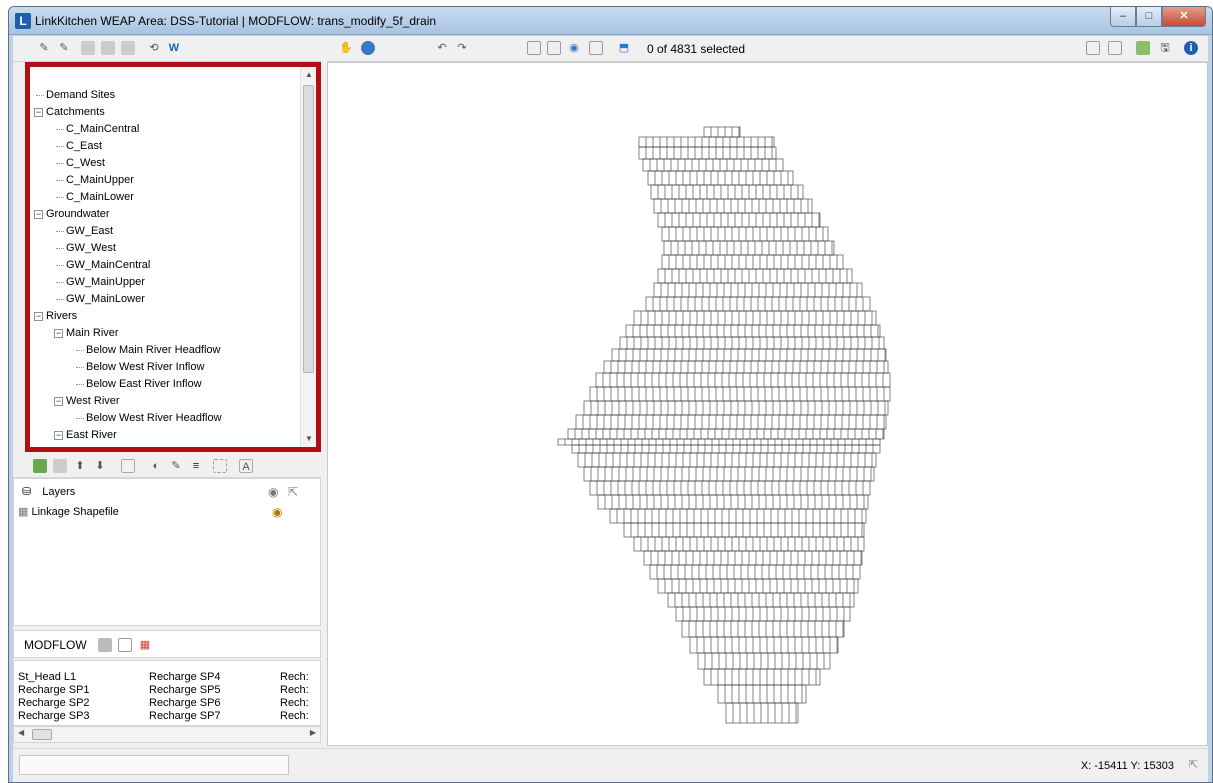  What do you see at coordinates (78, 214) in the screenshot?
I see `tree-item: Groundwater` at bounding box center [78, 214].